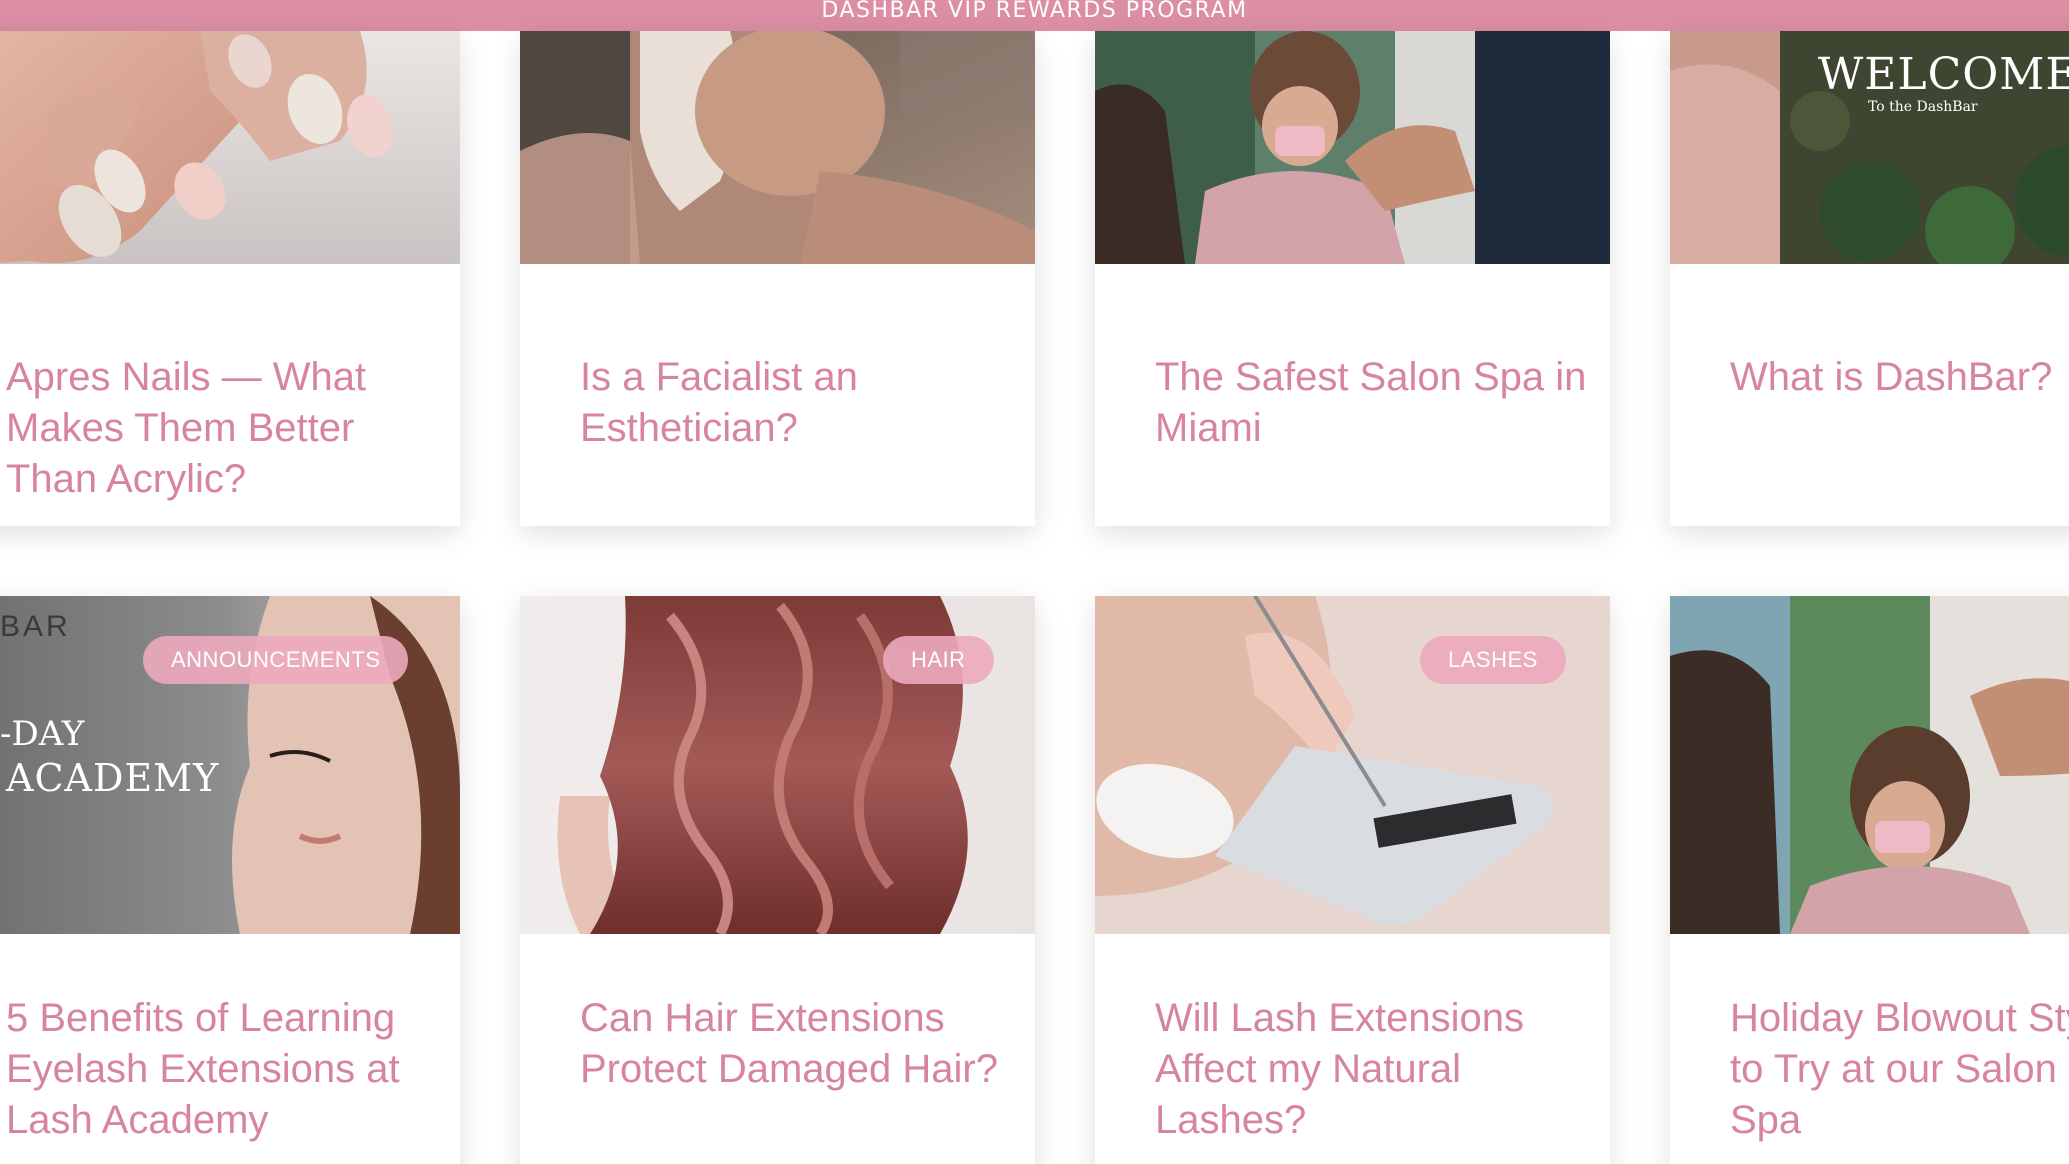 This screenshot has width=2069, height=1164. Describe the element at coordinates (777, 765) in the screenshot. I see `post-image: HAIR` at that location.